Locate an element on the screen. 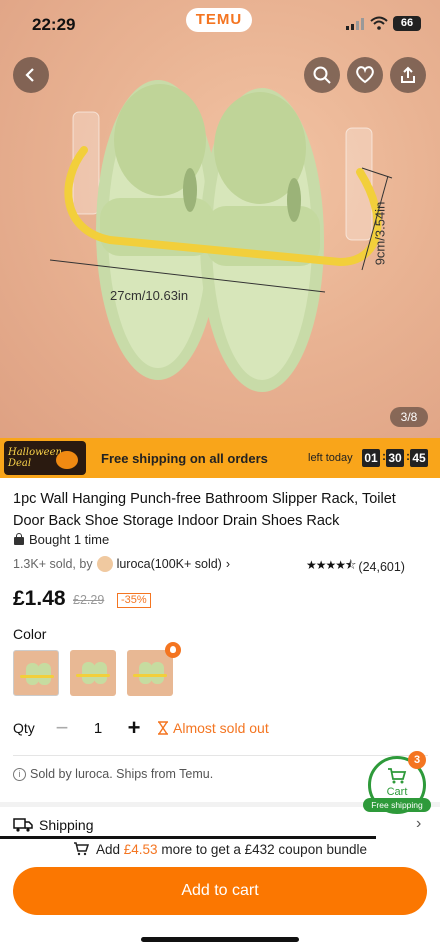 The height and width of the screenshot is (951, 440). free-shipping-pill: Free shipping is located at coordinates (397, 805).